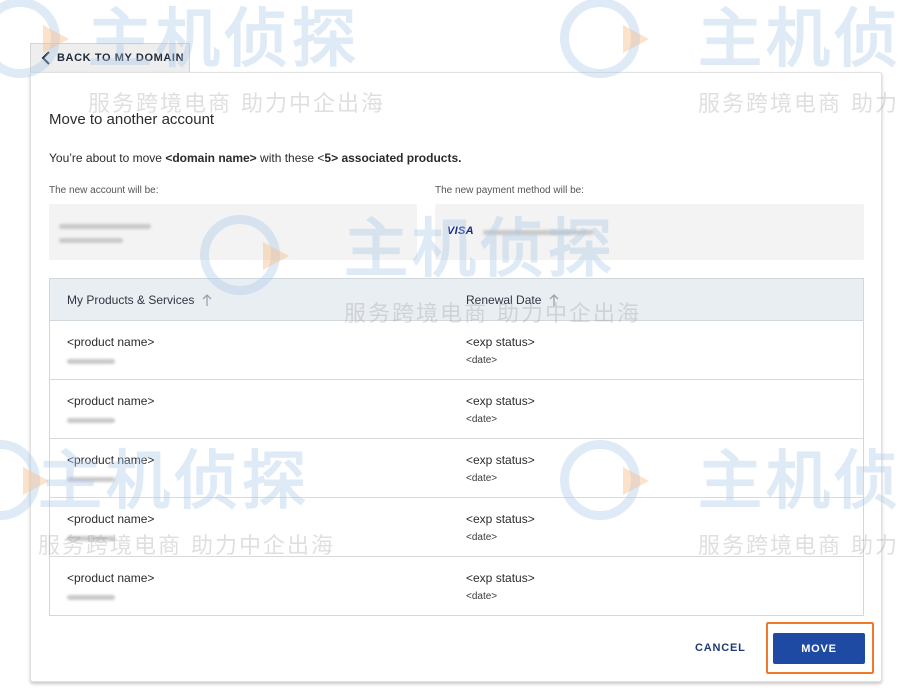 This screenshot has height=700, width=900. Describe the element at coordinates (104, 190) in the screenshot. I see `new-account-label: The new account will be:` at that location.